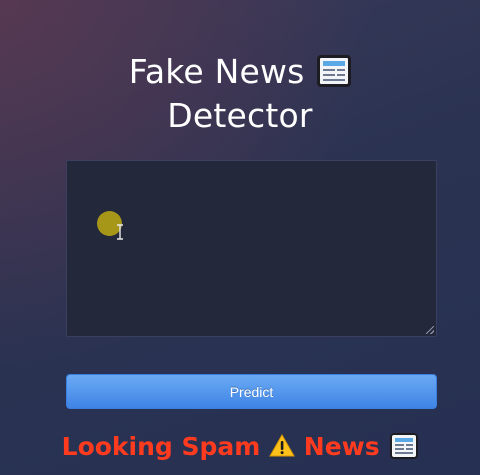 The width and height of the screenshot is (480, 475). I want to click on resize-grip-icon, so click(430, 330).